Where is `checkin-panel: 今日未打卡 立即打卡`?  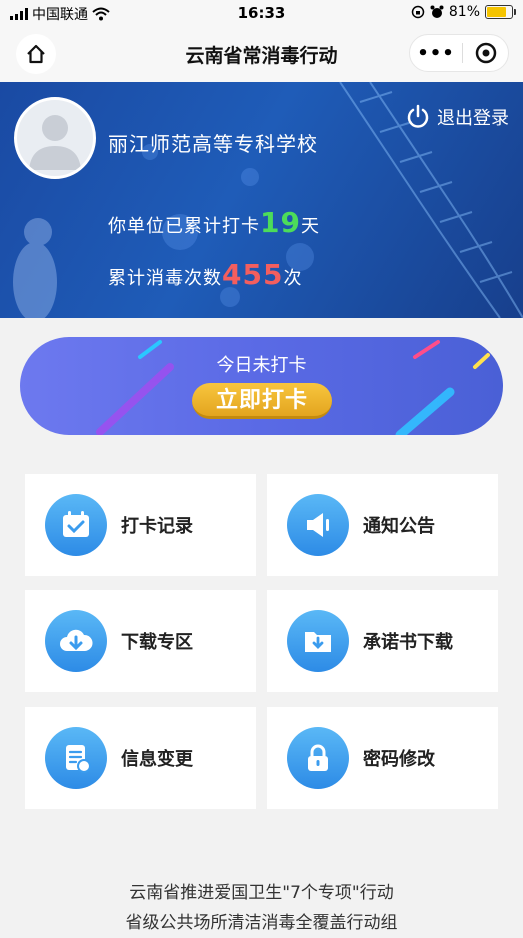 checkin-panel: 今日未打卡 立即打卡 is located at coordinates (261, 386).